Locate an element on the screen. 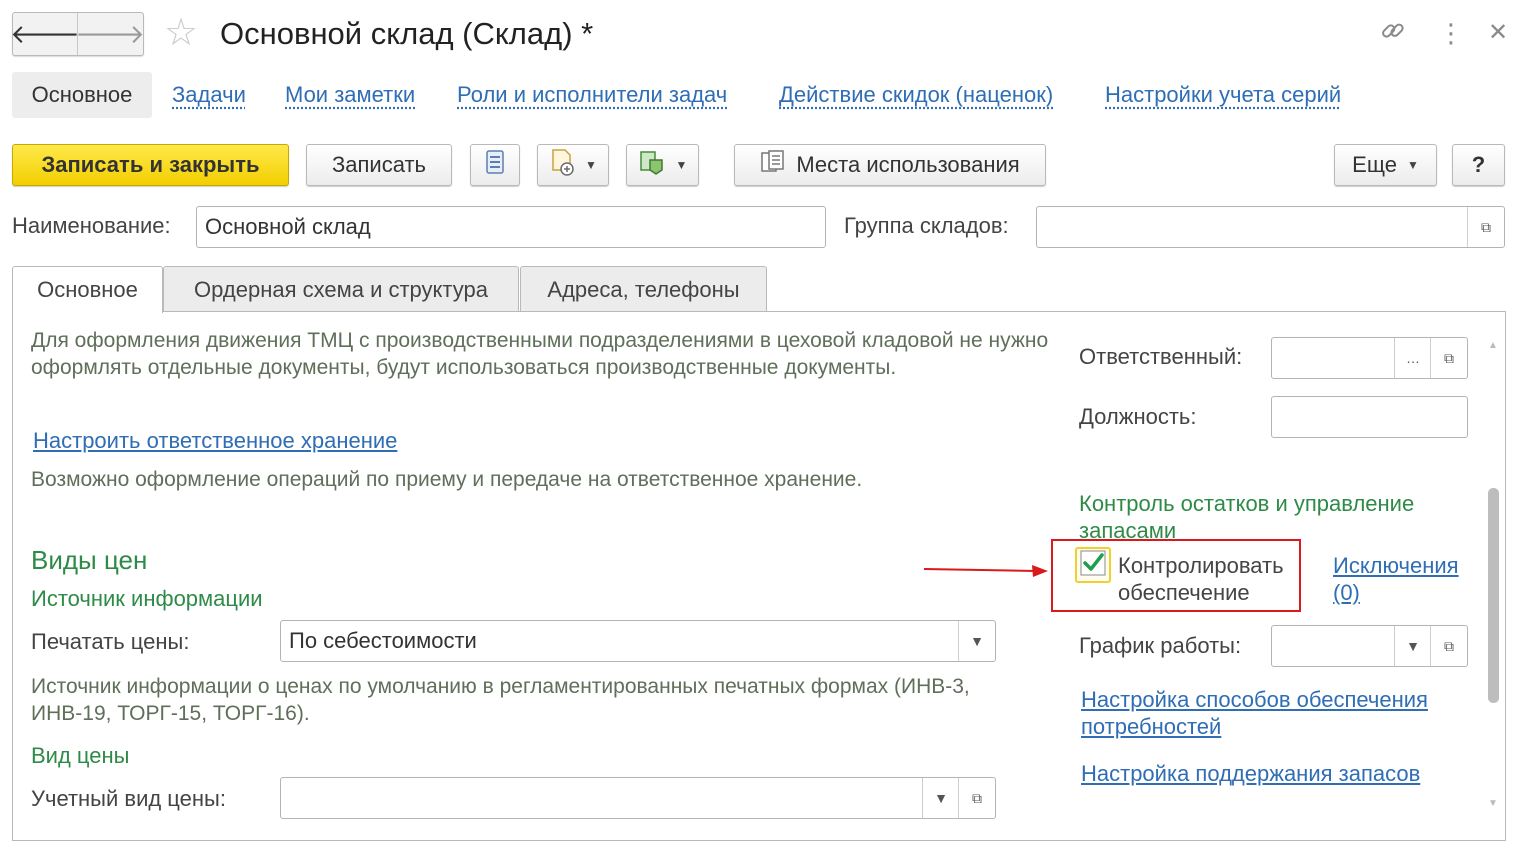 Image resolution: width=1514 pixels, height=841 pixels. section-main: Основное is located at coordinates (82, 95).